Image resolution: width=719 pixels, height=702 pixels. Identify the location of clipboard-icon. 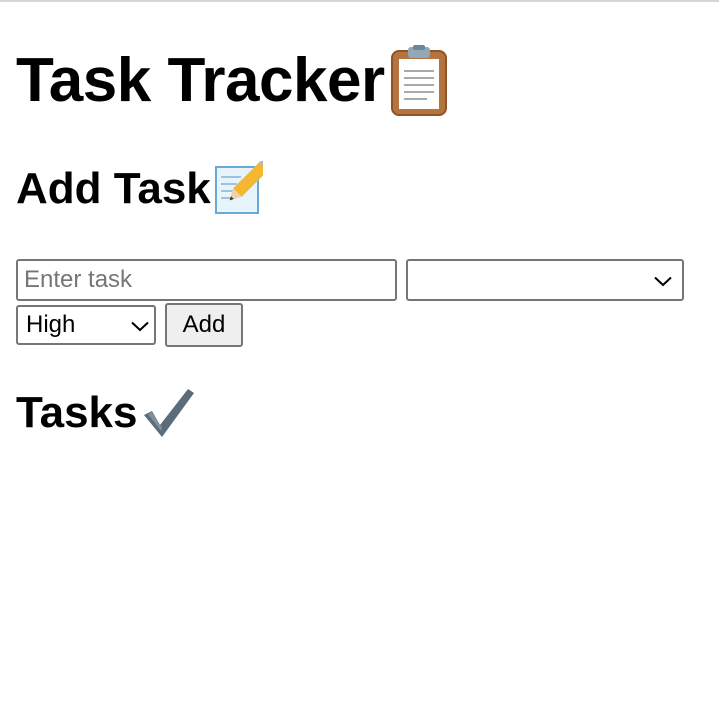
(419, 81).